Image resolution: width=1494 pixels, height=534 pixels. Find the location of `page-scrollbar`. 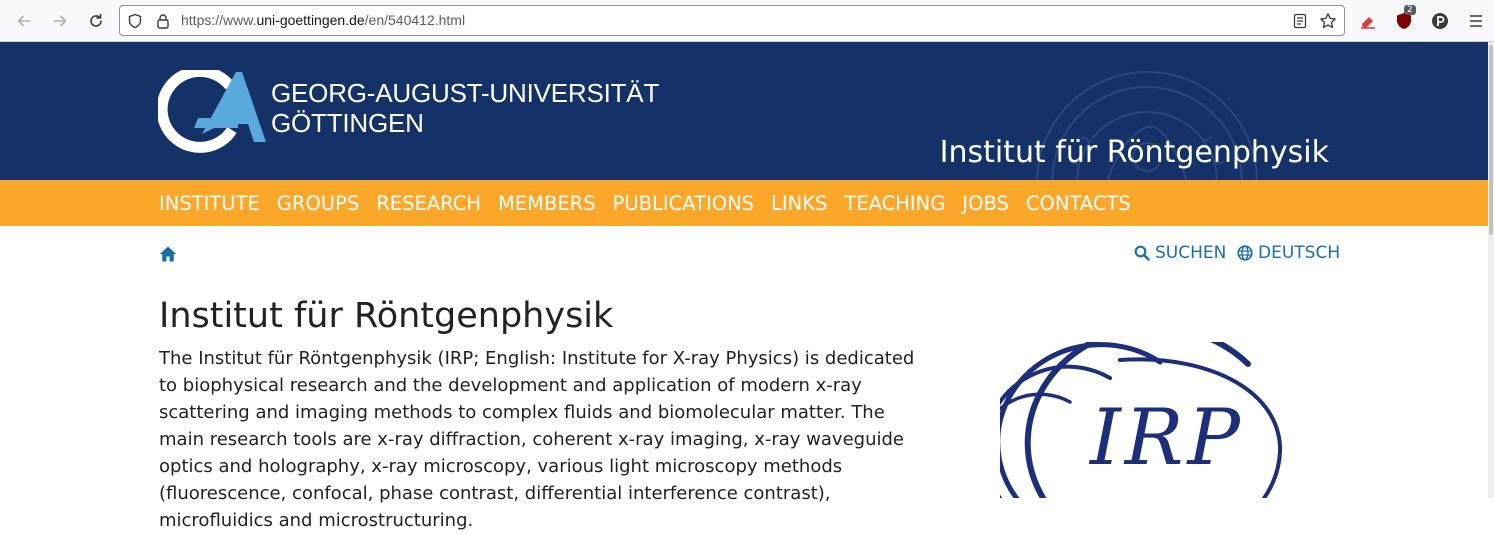

page-scrollbar is located at coordinates (1491, 270).